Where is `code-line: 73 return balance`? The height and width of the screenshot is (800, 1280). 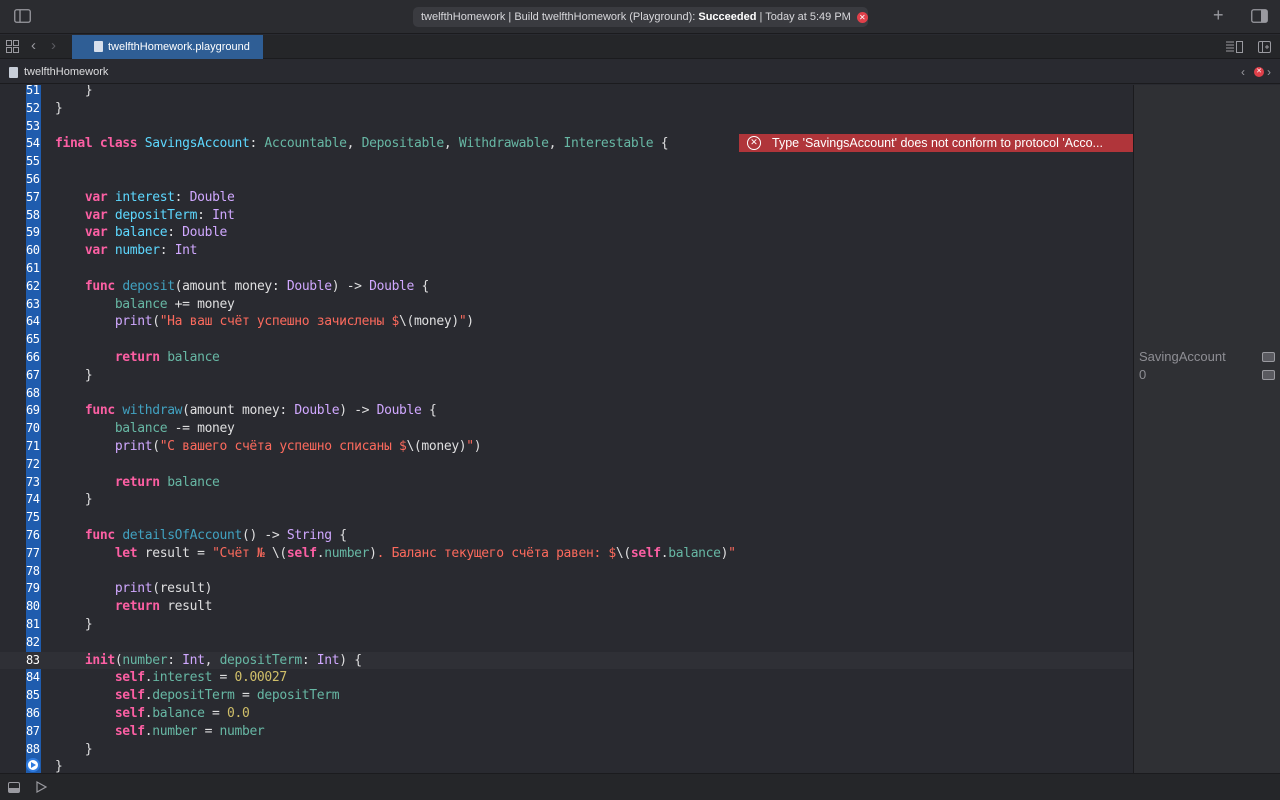 code-line: 73 return balance is located at coordinates (566, 483).